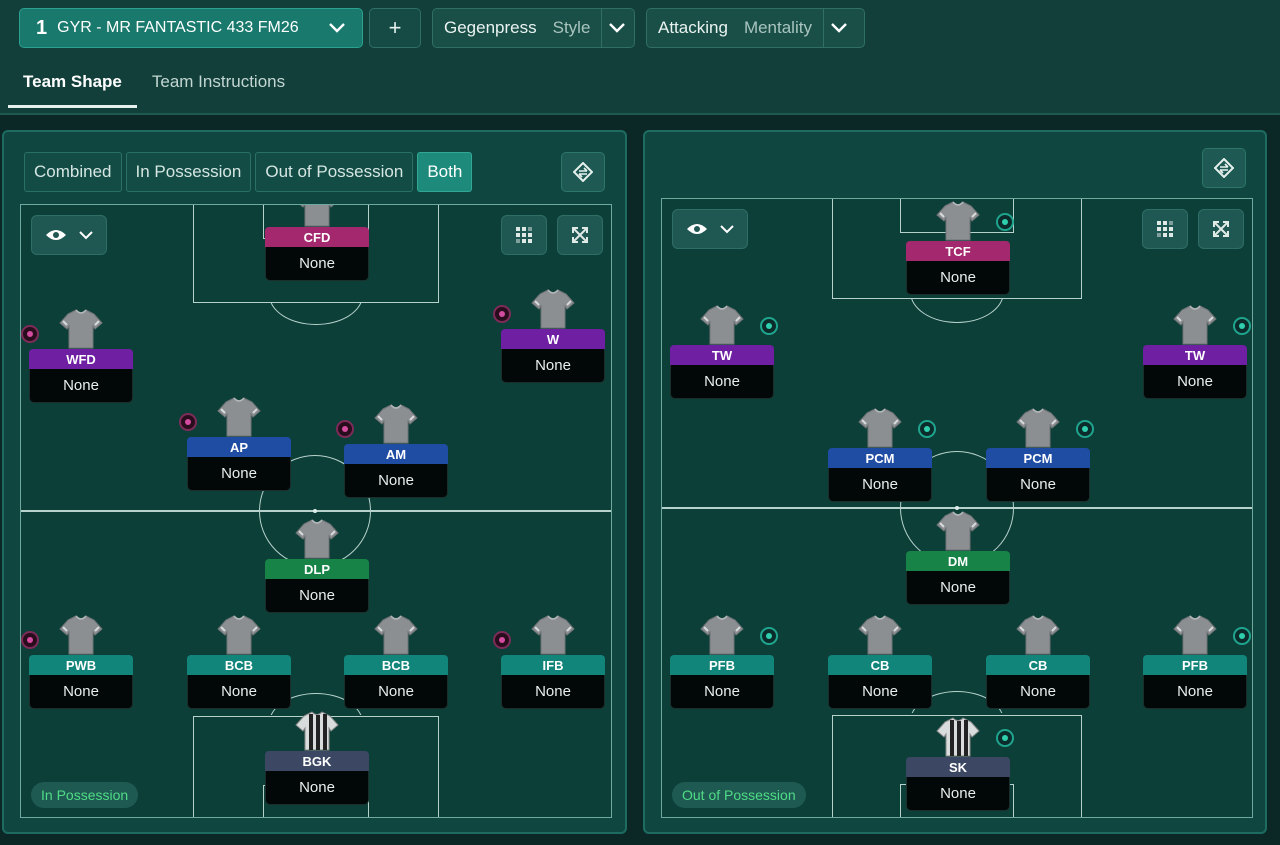 This screenshot has width=1280, height=845. Describe the element at coordinates (235, 444) in the screenshot. I see `player-slot-ap: AP None` at that location.